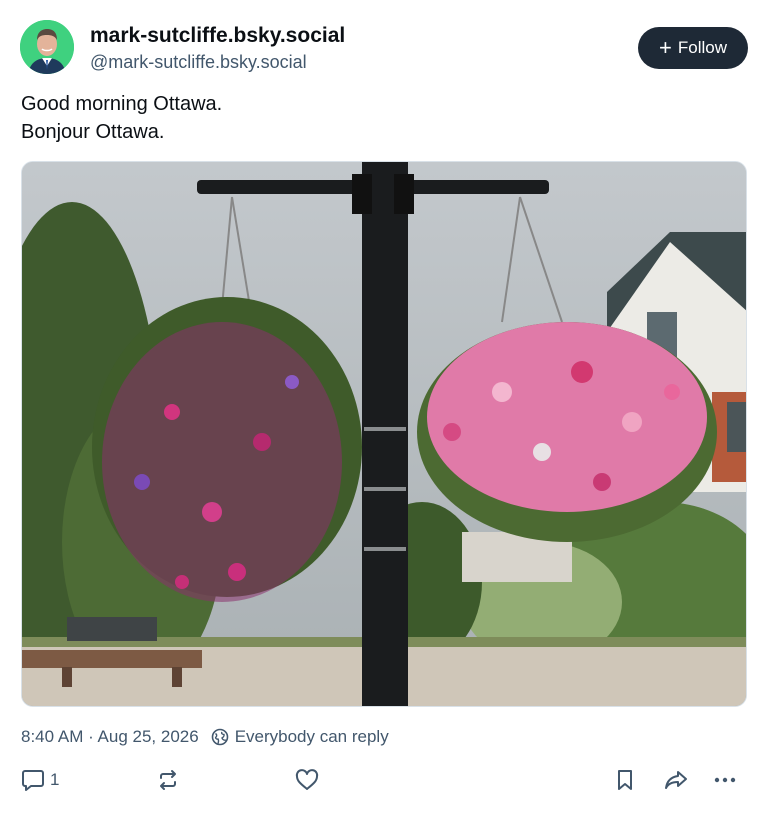 The width and height of the screenshot is (768, 813). I want to click on repost-icon, so click(168, 780).